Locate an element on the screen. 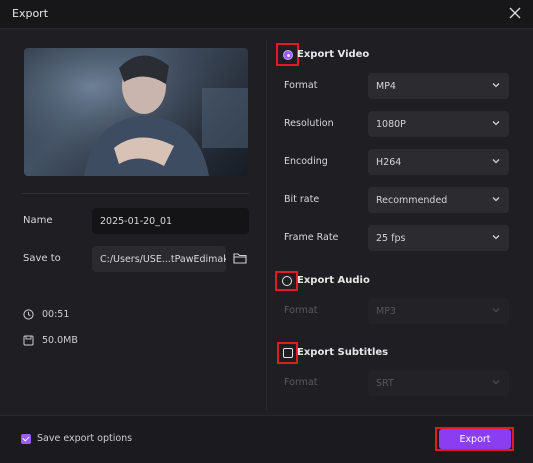  name-label: Name is located at coordinates (38, 220).